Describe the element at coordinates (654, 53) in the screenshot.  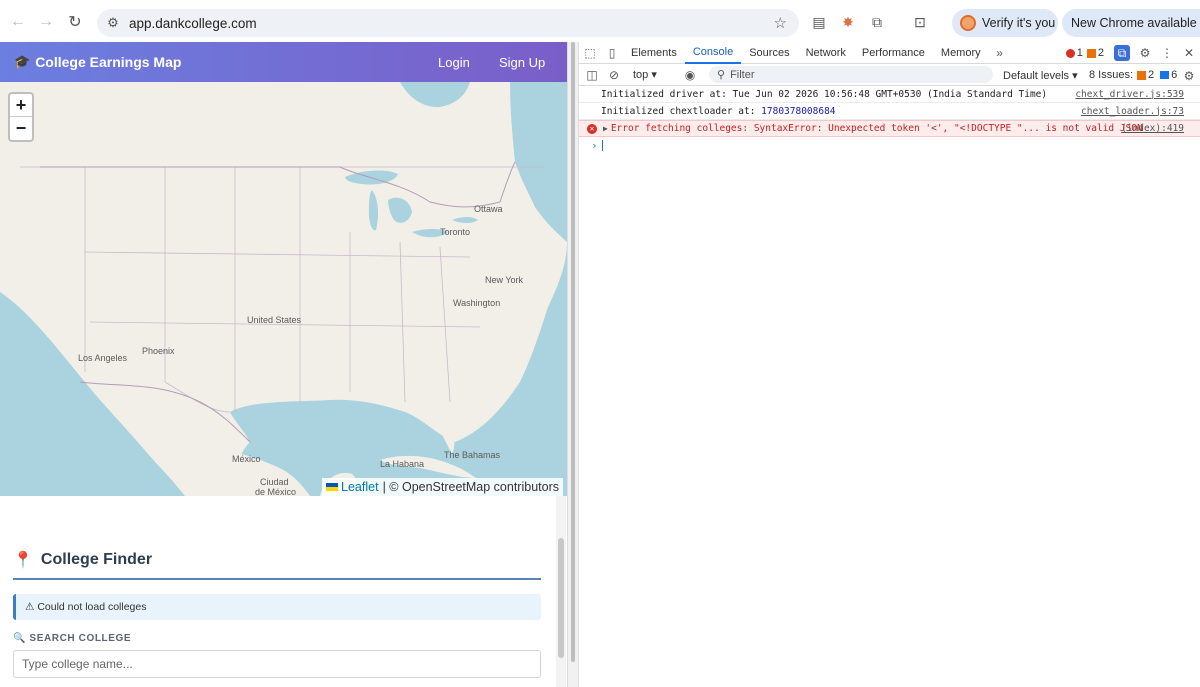
I see `tab-elements: Elements` at that location.